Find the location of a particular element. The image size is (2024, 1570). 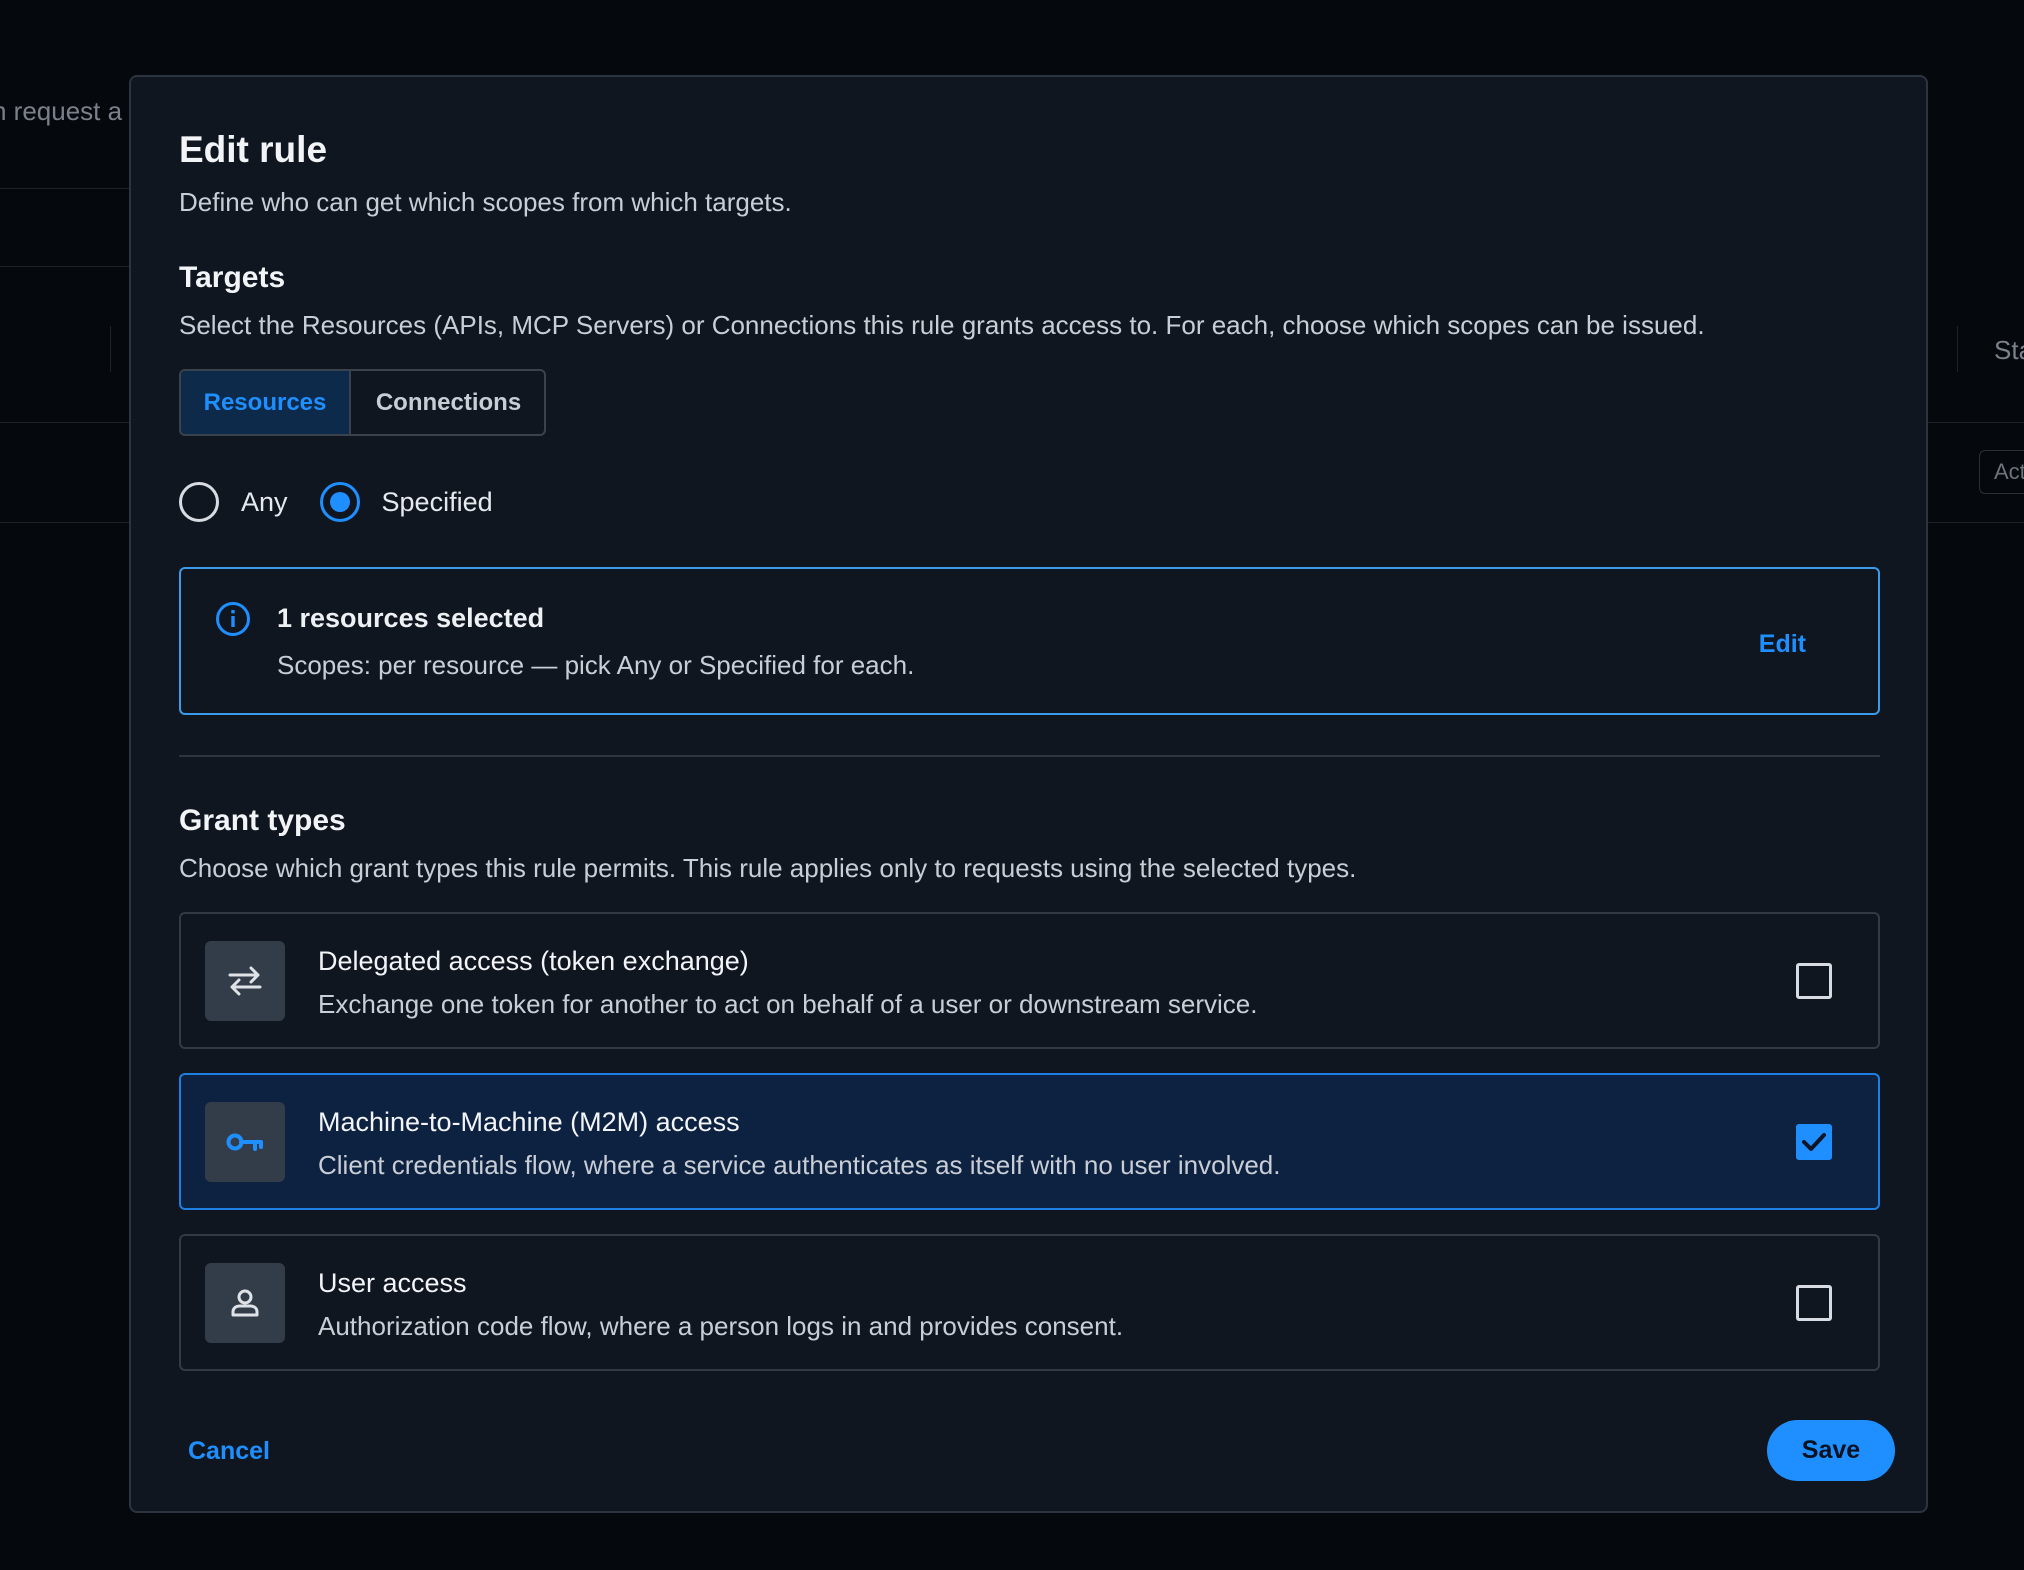

dialog-title: Edit rule is located at coordinates (253, 149).